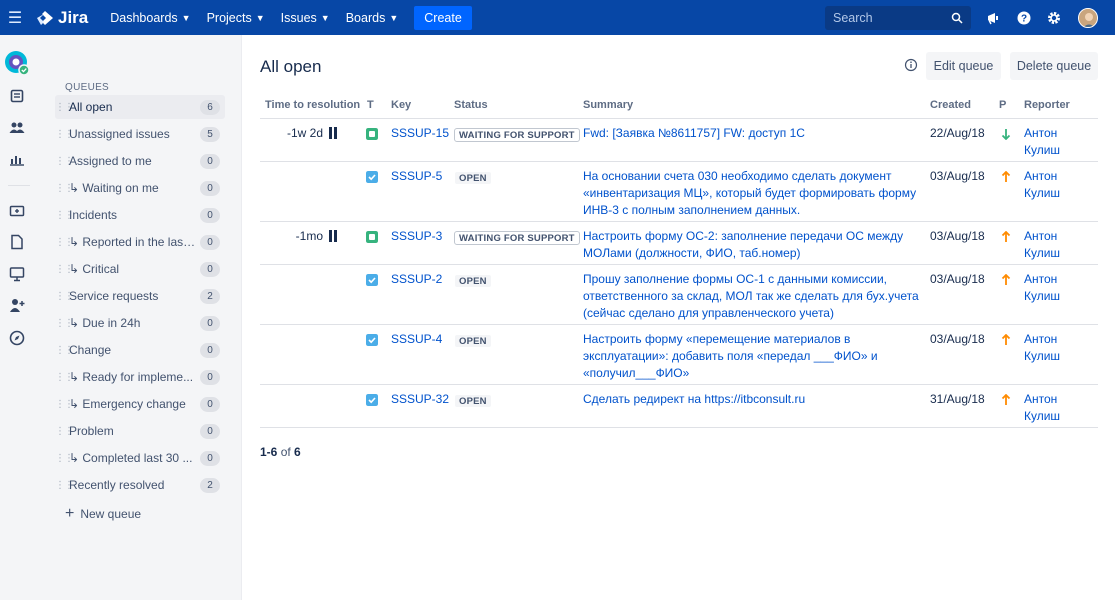 The width and height of the screenshot is (1115, 600). Describe the element at coordinates (370, 109) in the screenshot. I see `column-header: T` at that location.